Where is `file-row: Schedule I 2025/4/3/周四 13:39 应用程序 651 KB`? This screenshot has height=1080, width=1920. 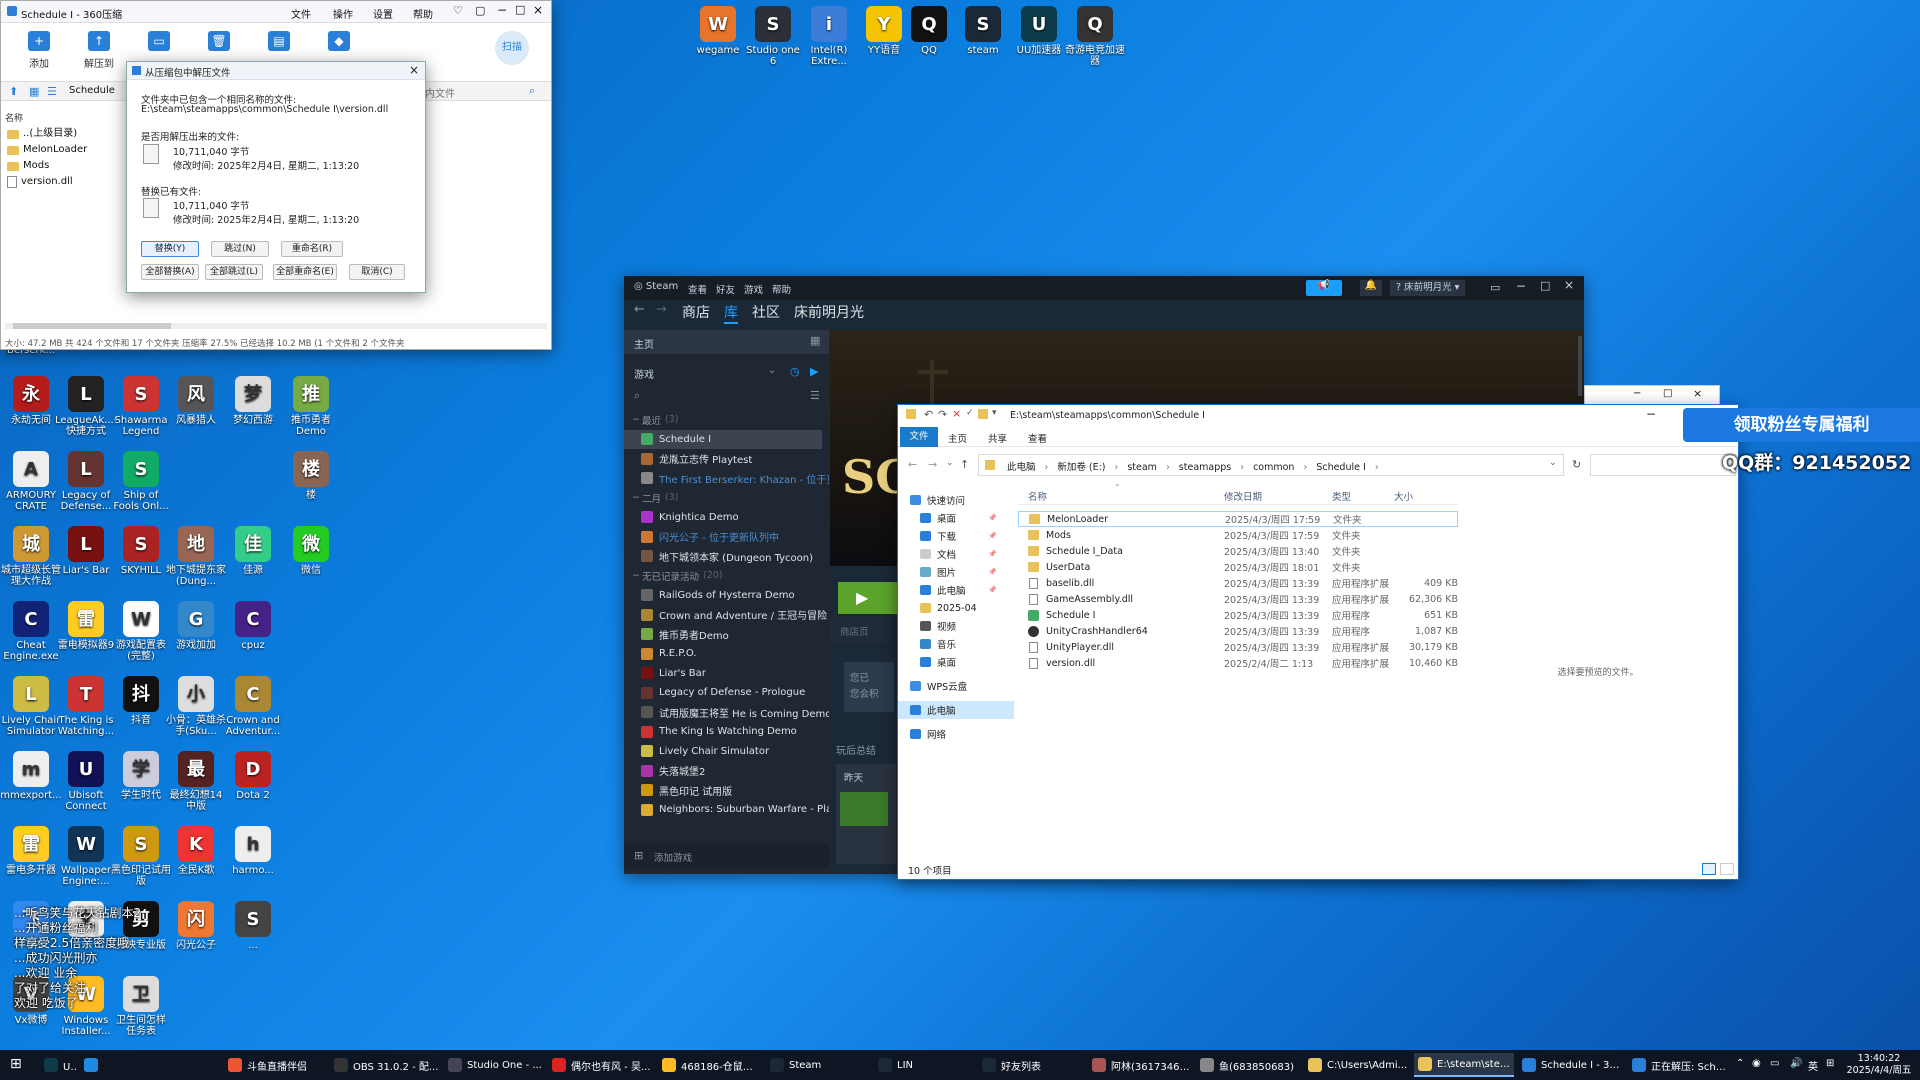 file-row: Schedule I 2025/4/3/周四 13:39 应用程序 651 KB is located at coordinates (1238, 615).